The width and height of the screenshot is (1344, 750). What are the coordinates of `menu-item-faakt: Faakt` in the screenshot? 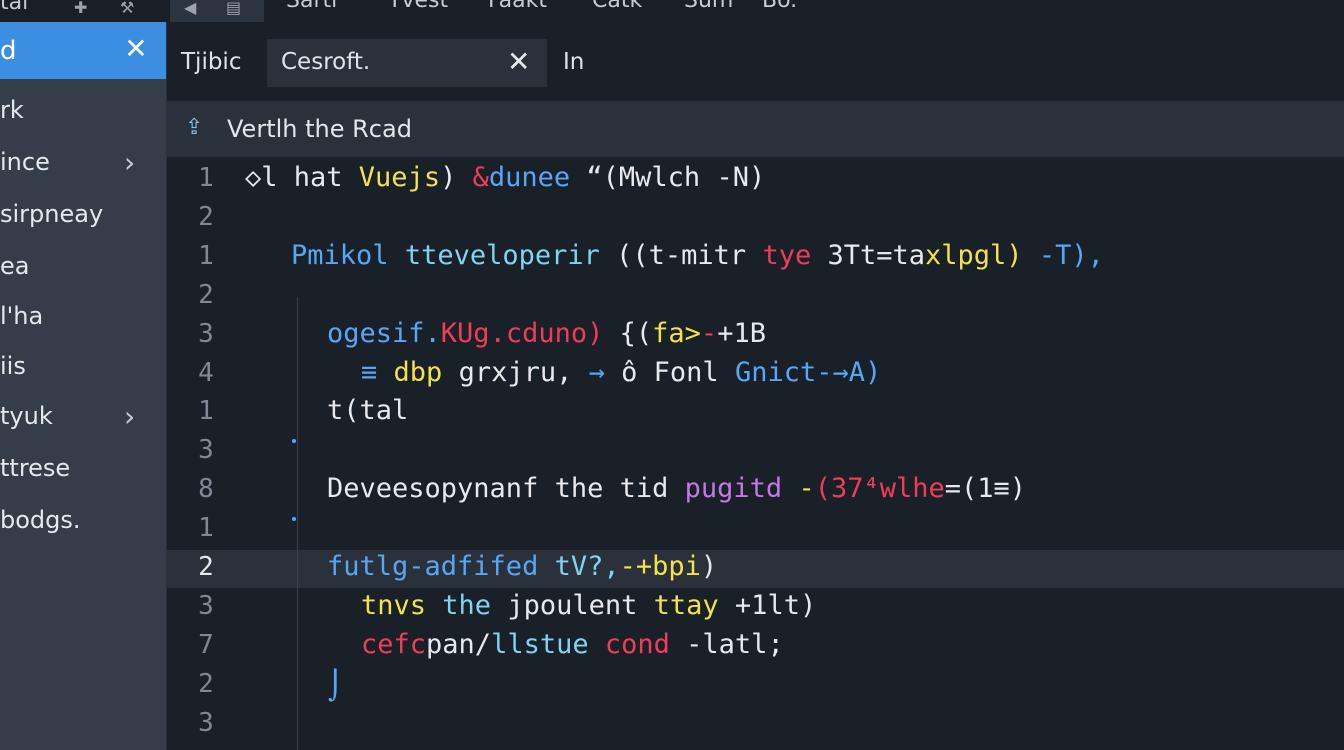 It's located at (517, 6).